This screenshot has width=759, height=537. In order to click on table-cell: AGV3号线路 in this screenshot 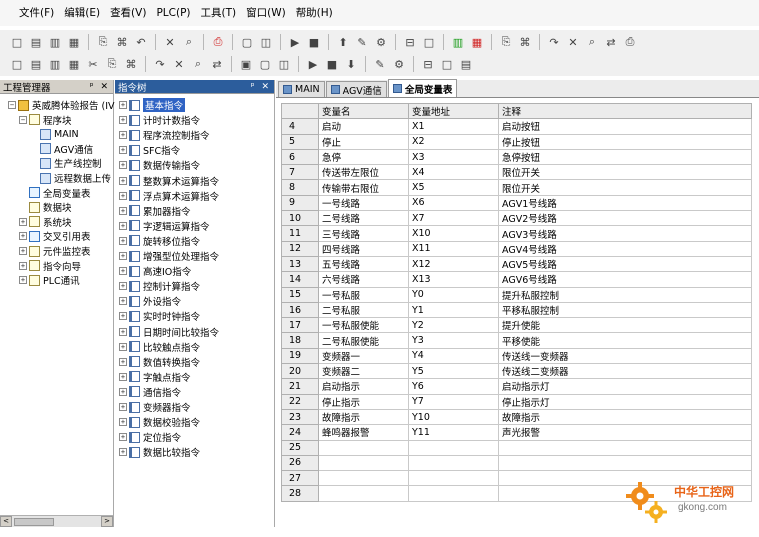, I will do `click(625, 233)`.